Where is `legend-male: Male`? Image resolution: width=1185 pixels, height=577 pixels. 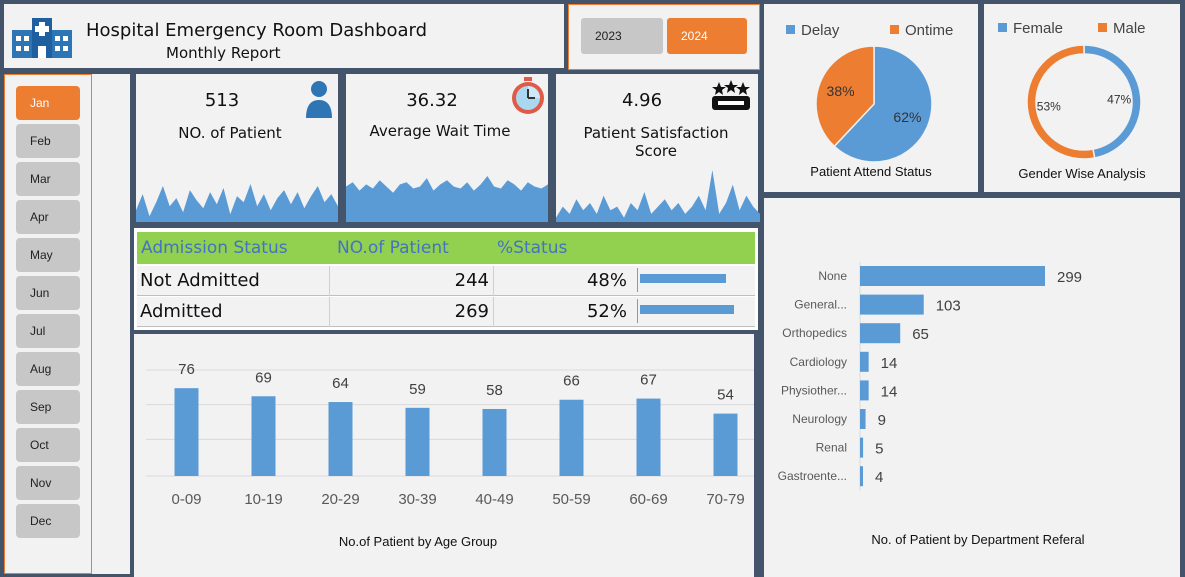
legend-male: Male is located at coordinates (1122, 28).